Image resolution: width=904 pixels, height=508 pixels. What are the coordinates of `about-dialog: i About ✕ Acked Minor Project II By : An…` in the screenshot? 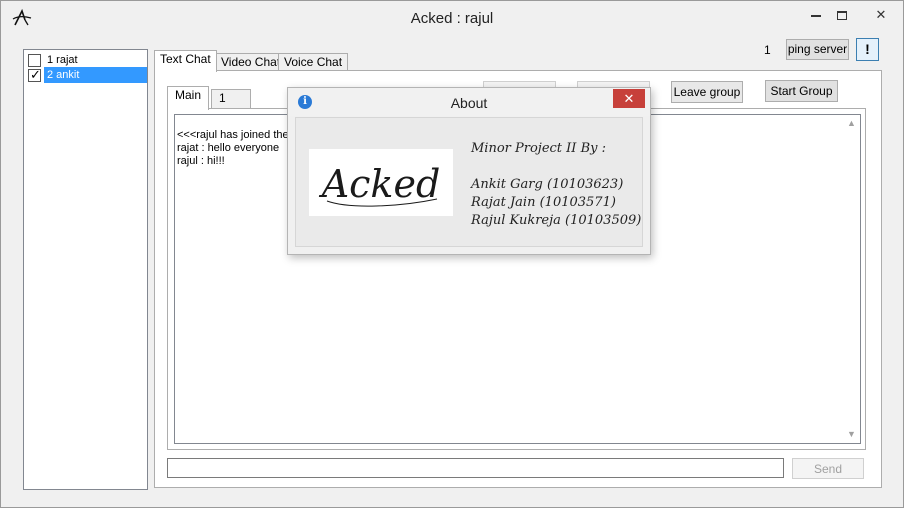 It's located at (469, 171).